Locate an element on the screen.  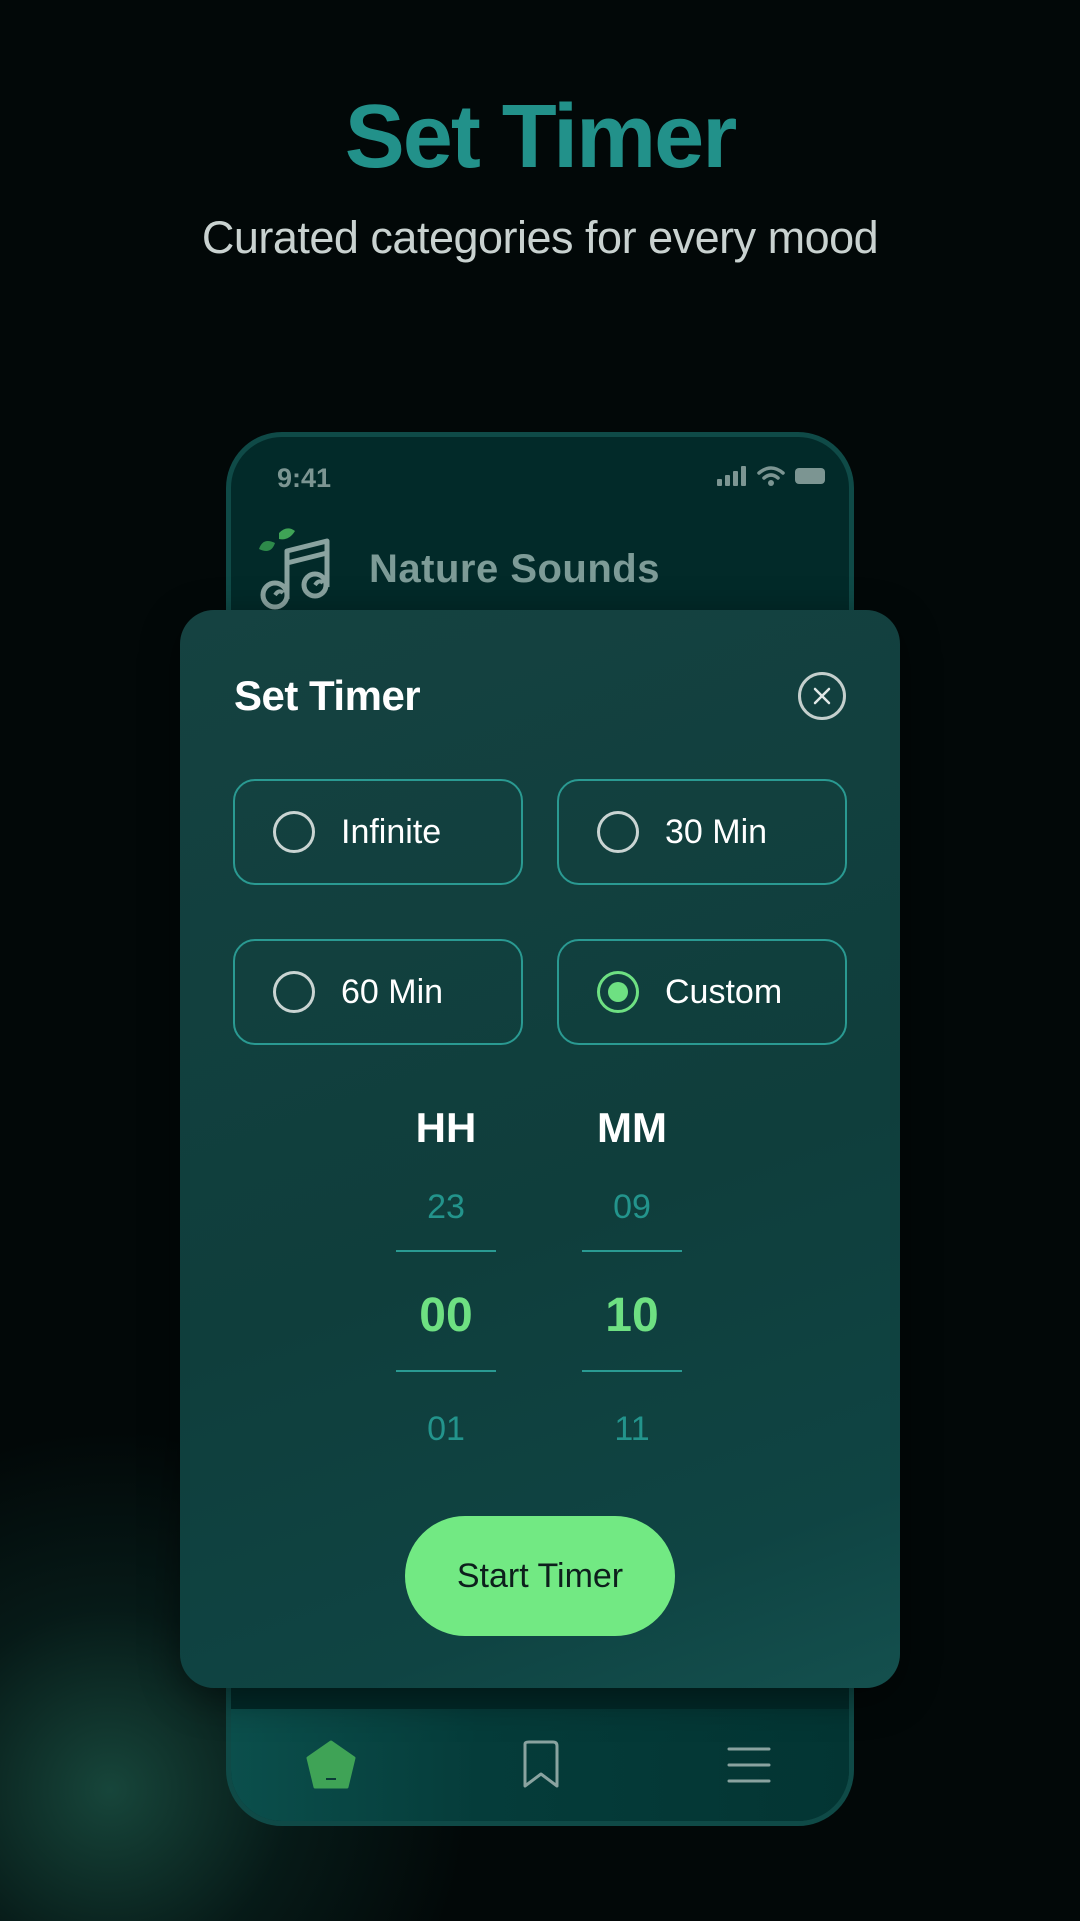
option-custom: Custom is located at coordinates (702, 992).